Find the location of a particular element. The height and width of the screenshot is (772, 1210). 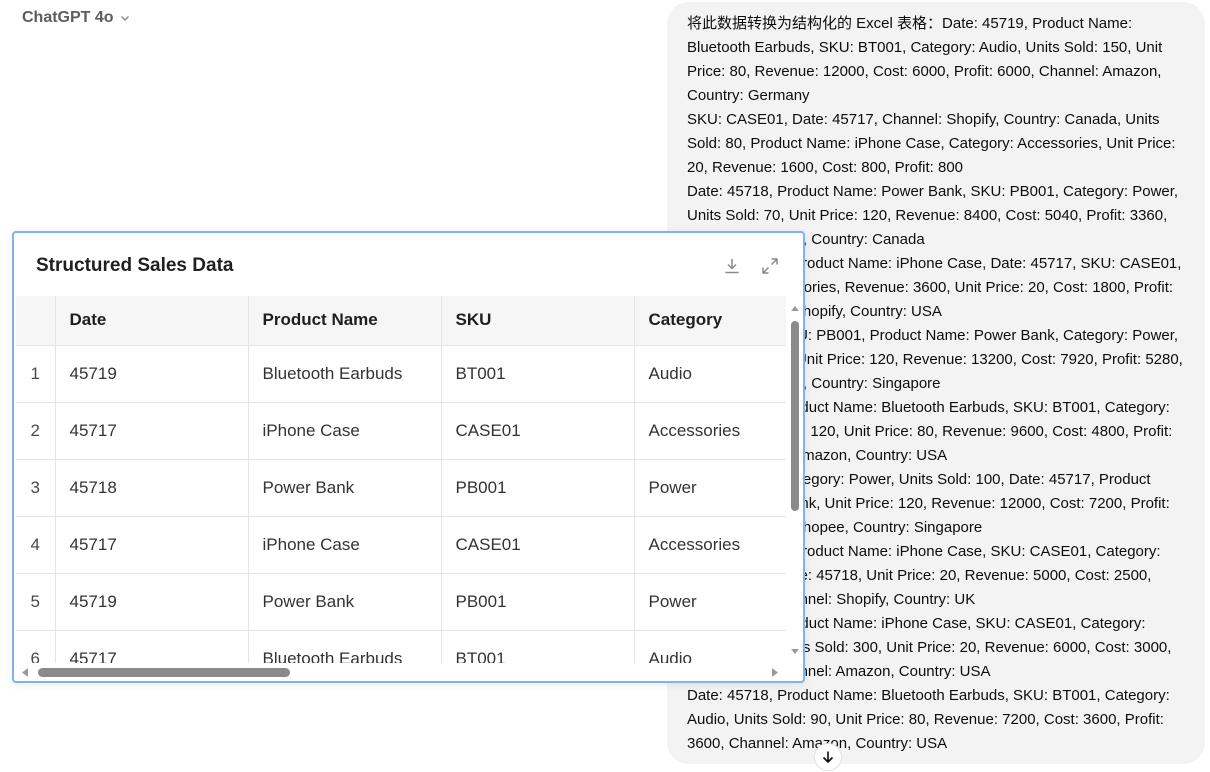

table-row: 6 45717 Bluetooth Earbuds BT001 Audio is located at coordinates (401, 646).